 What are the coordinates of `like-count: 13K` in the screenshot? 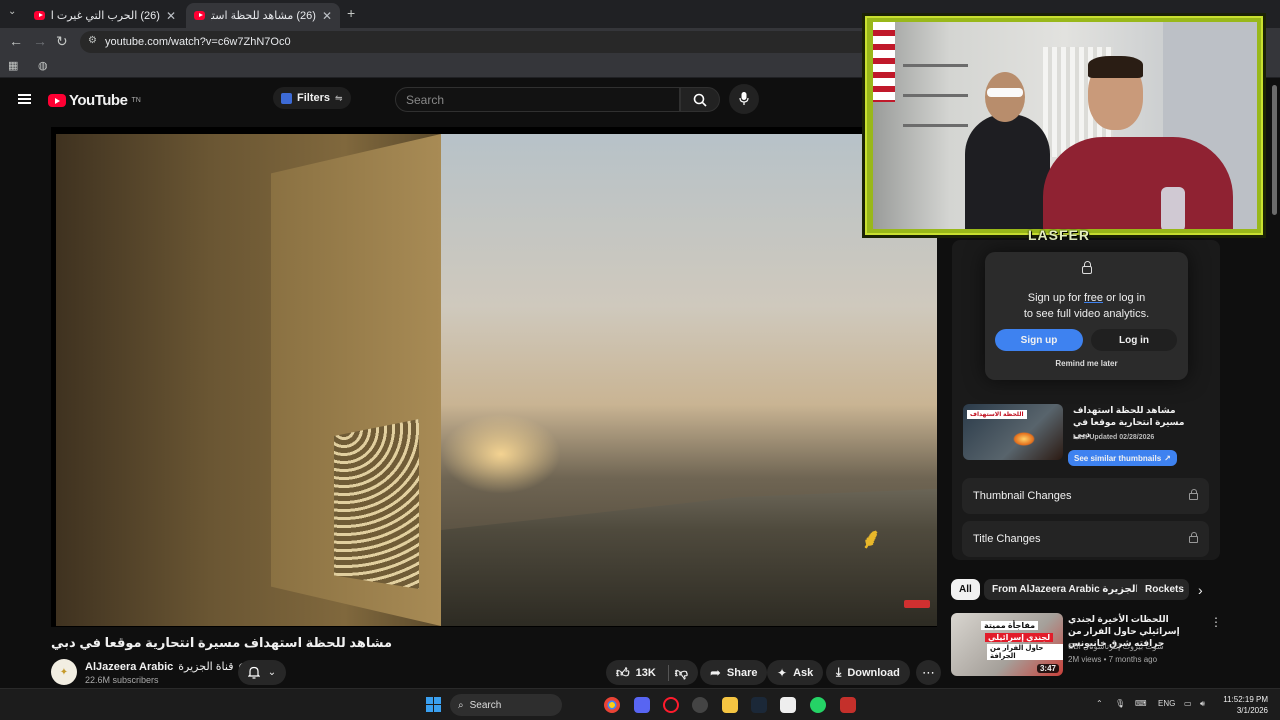 It's located at (645, 672).